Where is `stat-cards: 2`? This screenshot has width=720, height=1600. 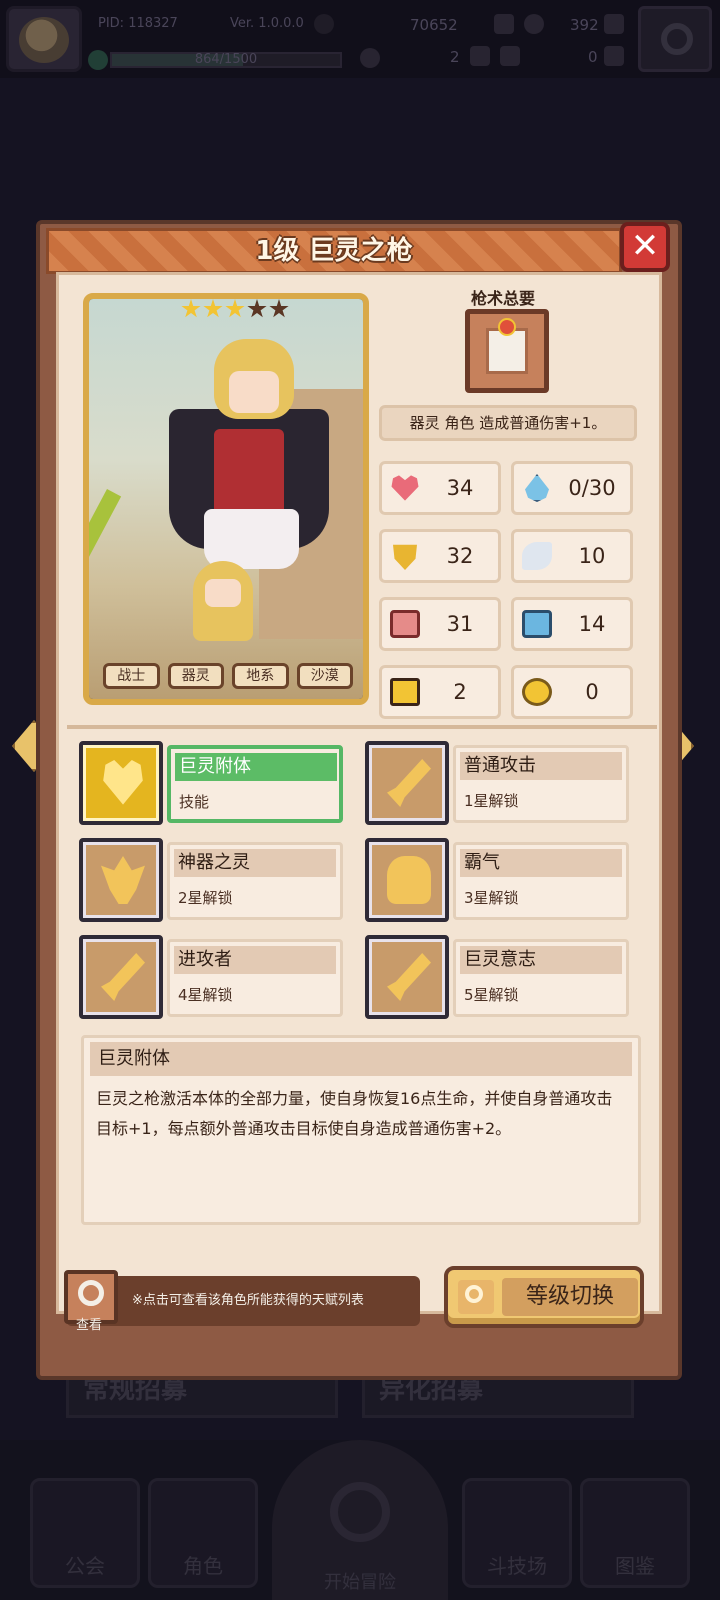 stat-cards: 2 is located at coordinates (440, 692).